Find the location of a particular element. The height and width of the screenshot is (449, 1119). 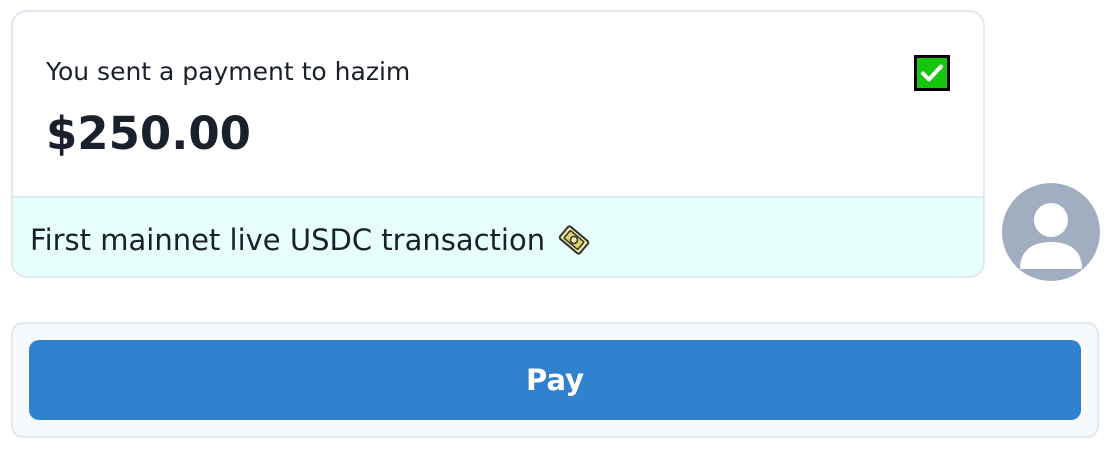

check-mark-button-icon is located at coordinates (932, 73).